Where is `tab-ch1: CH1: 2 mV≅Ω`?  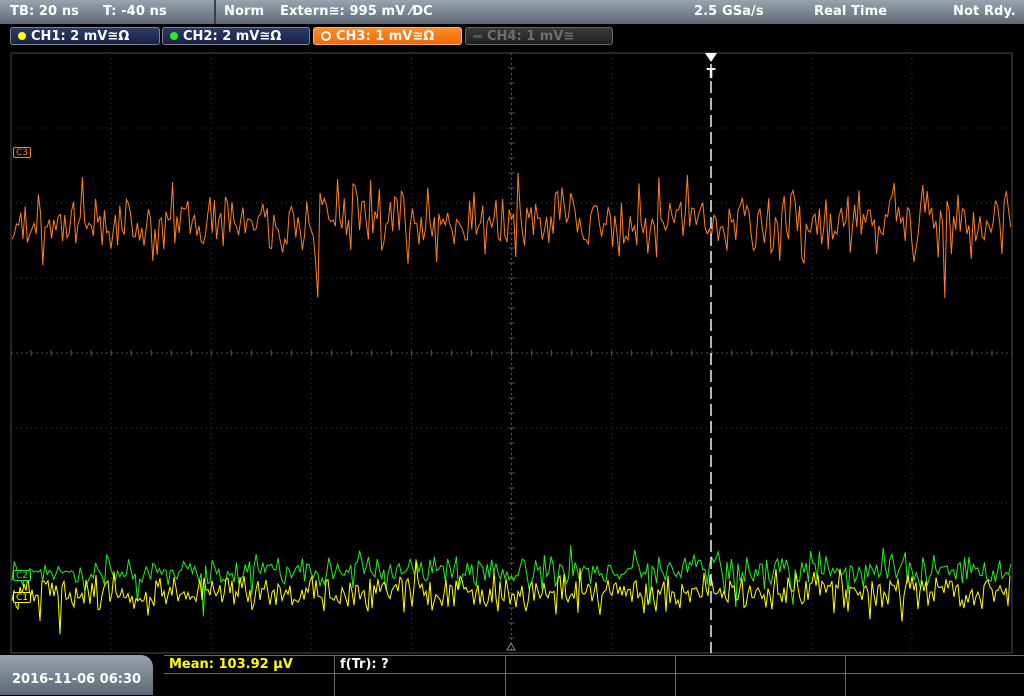 tab-ch1: CH1: 2 mV≅Ω is located at coordinates (85, 36).